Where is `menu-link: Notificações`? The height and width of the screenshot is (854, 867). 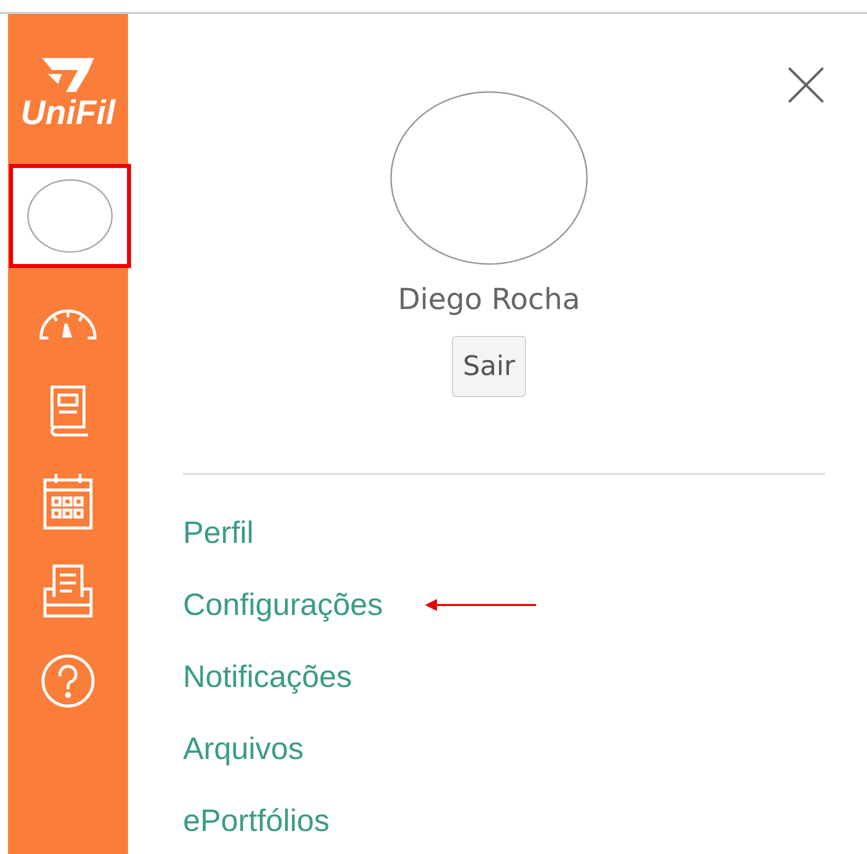 menu-link: Notificações is located at coordinates (267, 677).